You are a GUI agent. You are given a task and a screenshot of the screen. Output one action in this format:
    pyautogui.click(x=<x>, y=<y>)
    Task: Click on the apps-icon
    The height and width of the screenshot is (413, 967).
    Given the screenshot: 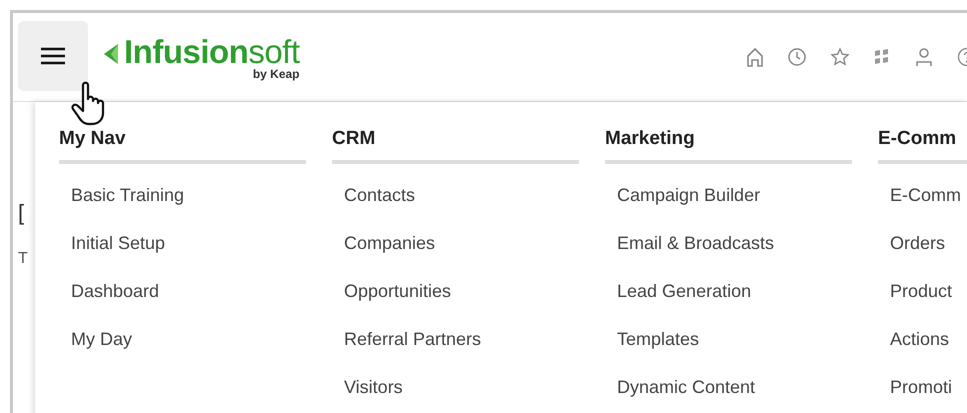 What is the action you would take?
    pyautogui.click(x=882, y=57)
    